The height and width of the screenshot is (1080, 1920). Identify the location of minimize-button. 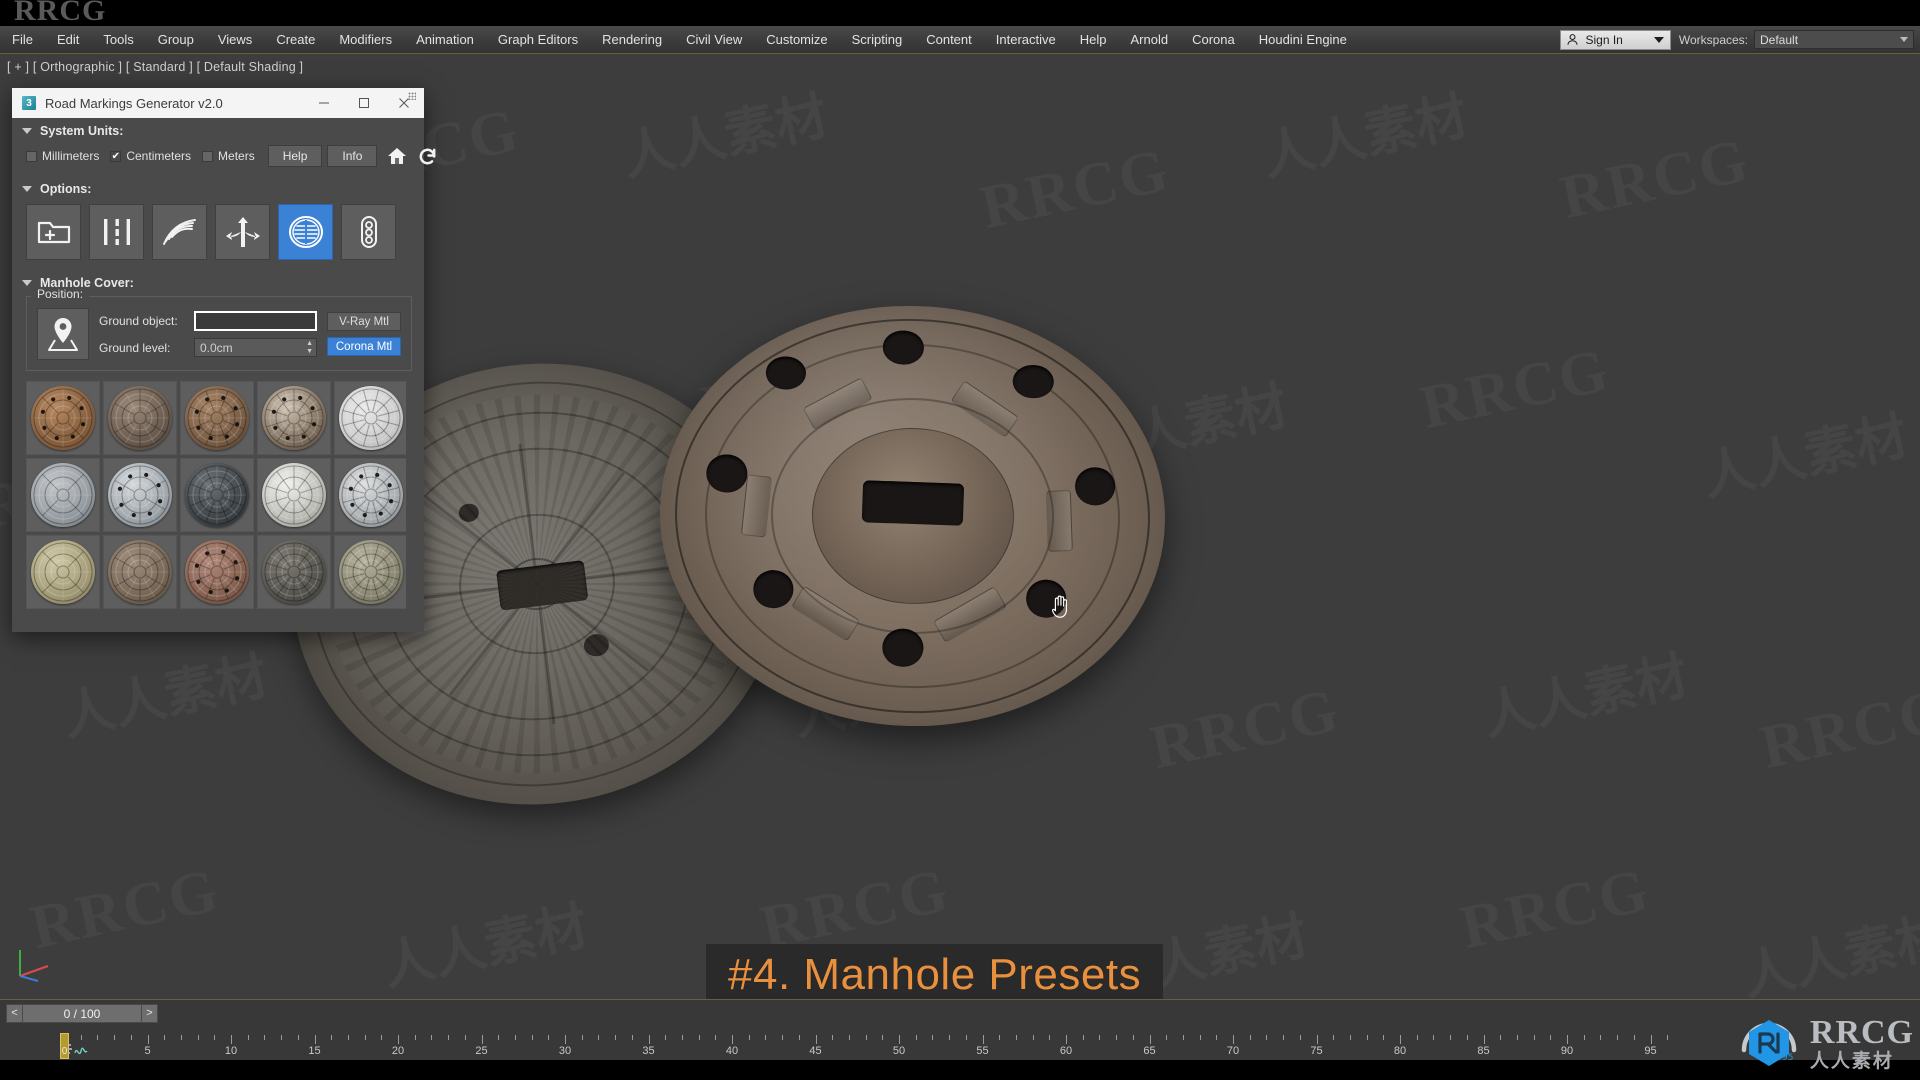
(324, 103).